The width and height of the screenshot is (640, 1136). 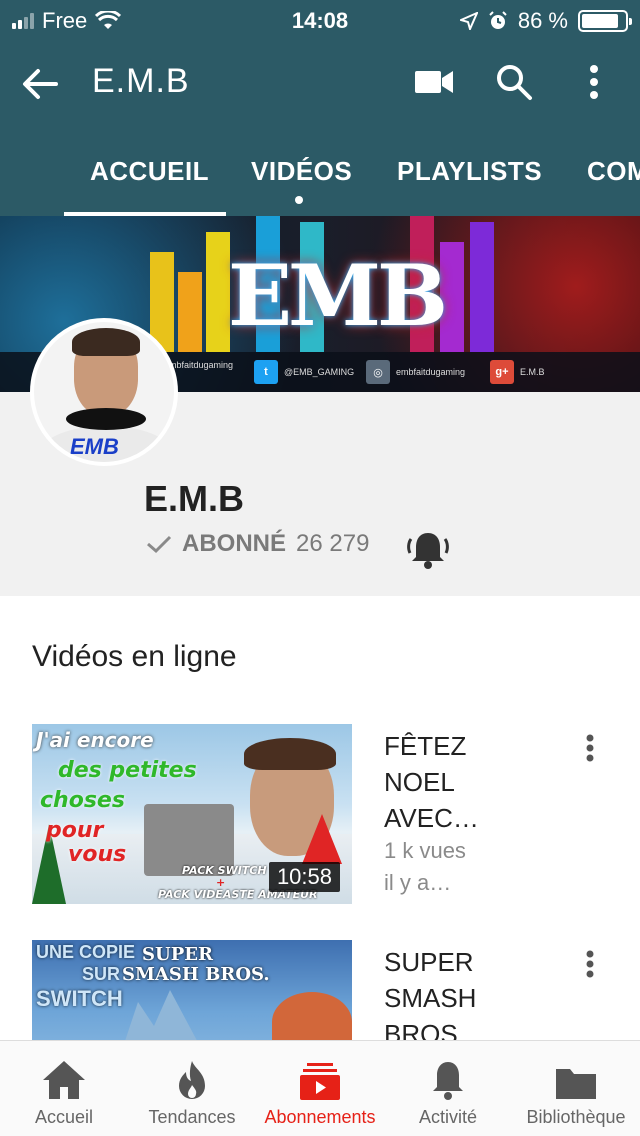 What do you see at coordinates (95, 740) in the screenshot?
I see `thumb-text: J'ai encore` at bounding box center [95, 740].